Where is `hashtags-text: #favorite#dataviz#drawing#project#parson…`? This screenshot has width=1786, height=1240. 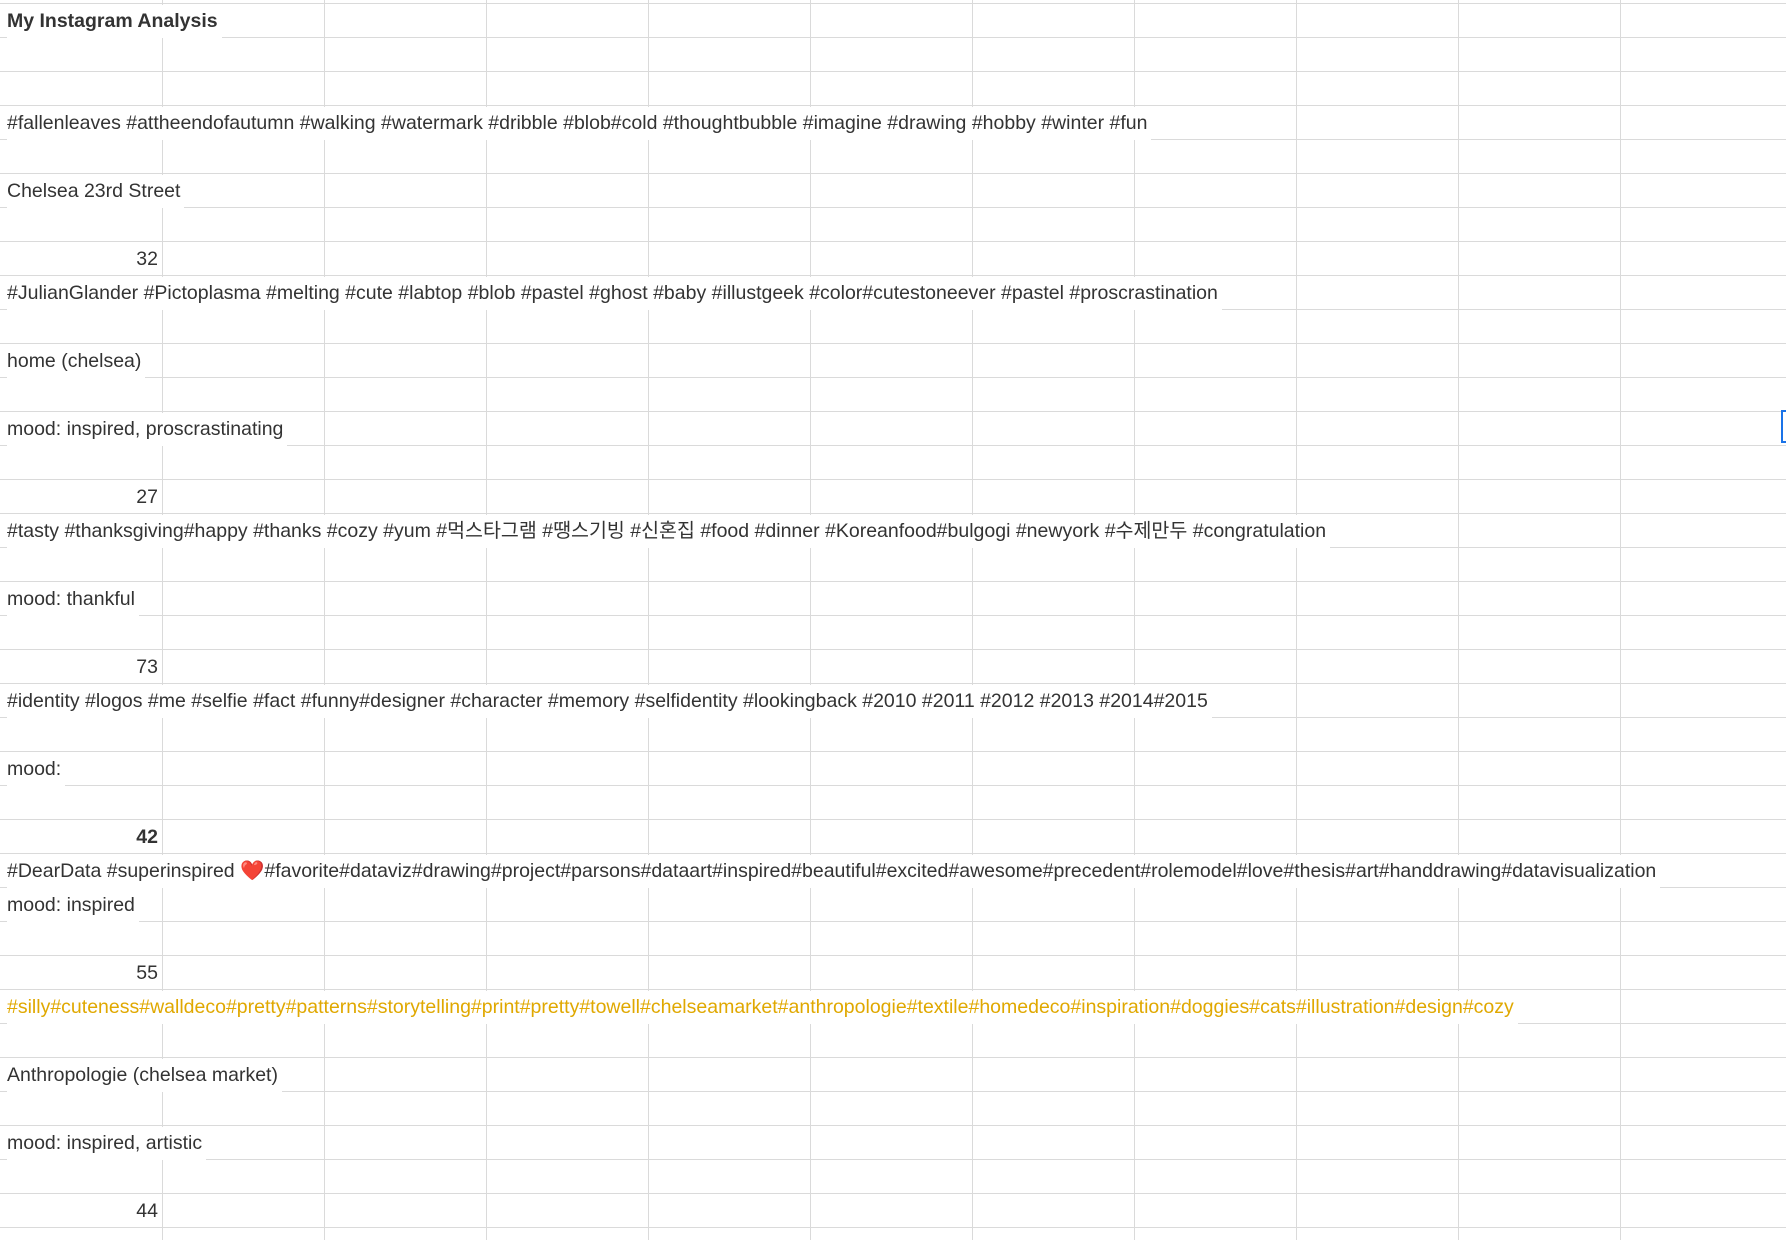 hashtags-text: #favorite#dataviz#drawing#project#parson… is located at coordinates (960, 871).